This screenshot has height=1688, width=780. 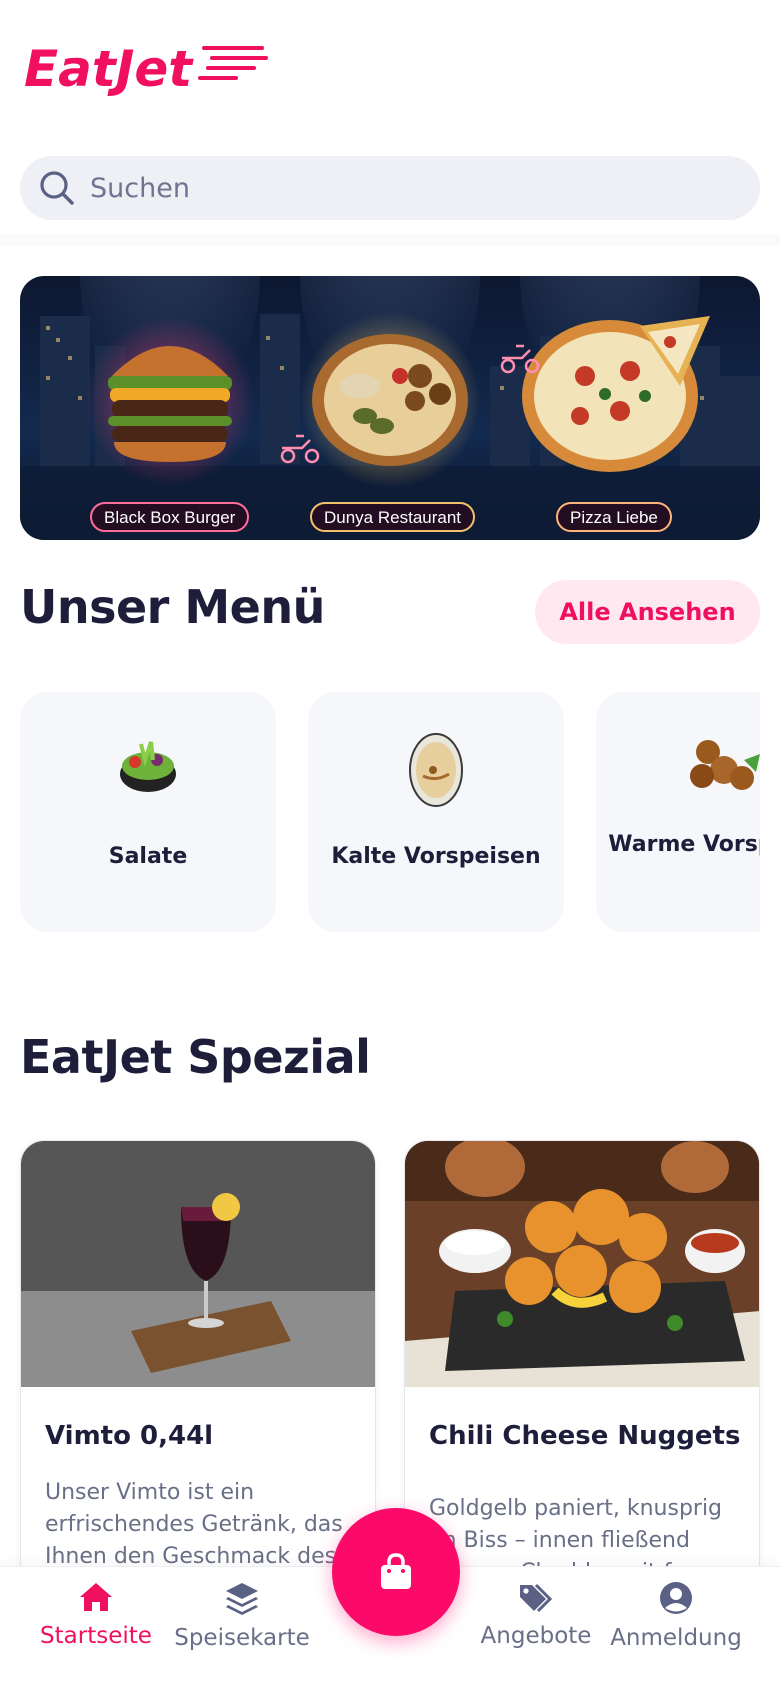 I want to click on nav-item-angebote: Angebote, so click(x=536, y=1615).